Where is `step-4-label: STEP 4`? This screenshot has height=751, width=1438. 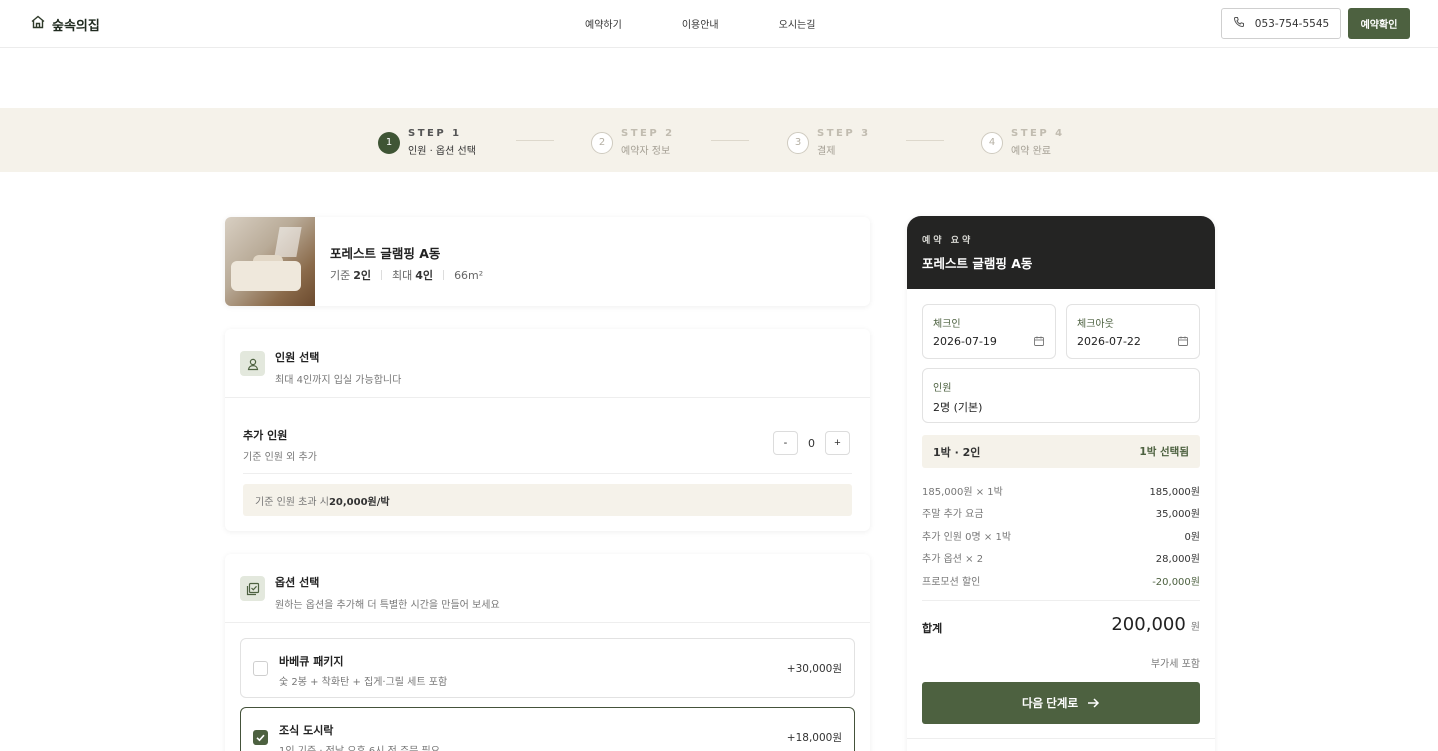 step-4-label: STEP 4 is located at coordinates (1038, 133).